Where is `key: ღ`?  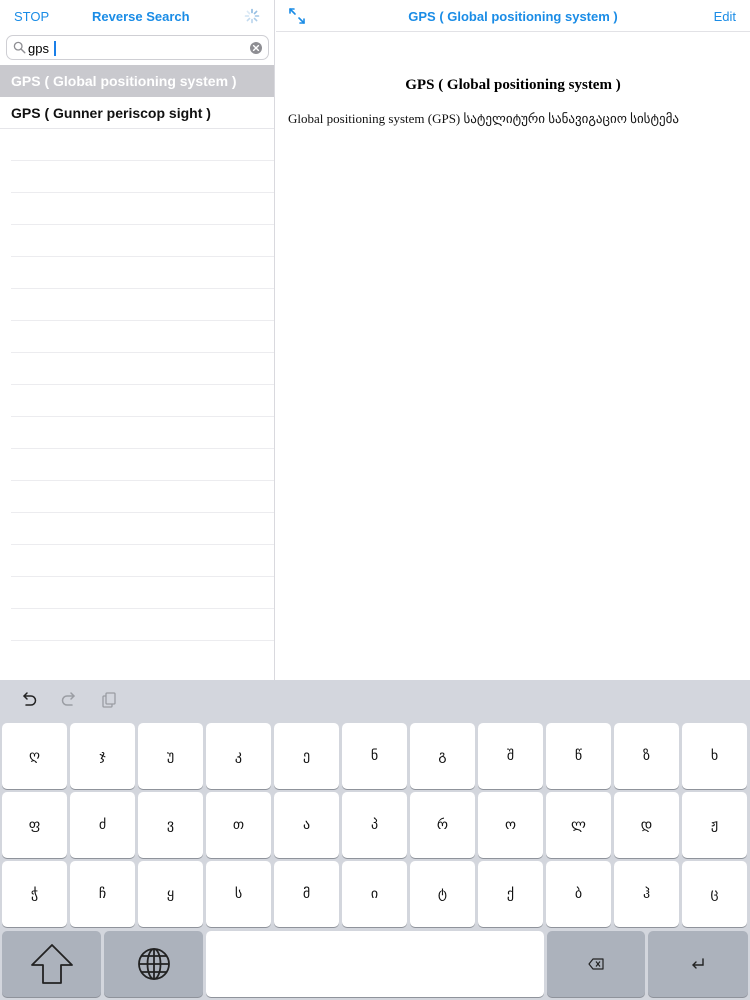
key: ღ is located at coordinates (34, 756).